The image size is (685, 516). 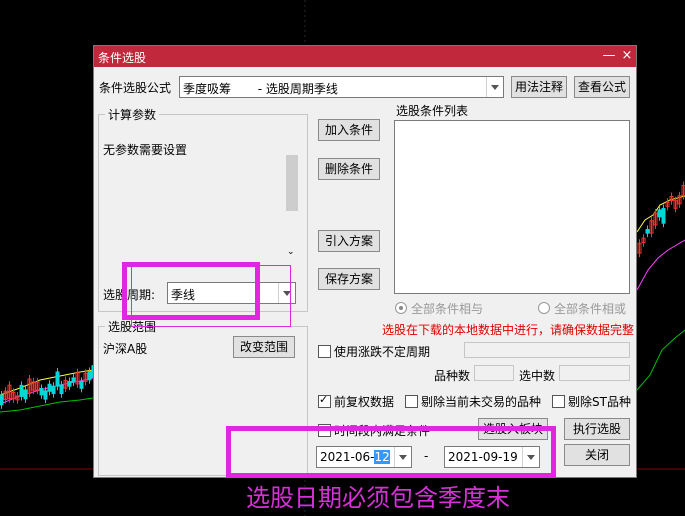 What do you see at coordinates (432, 111) in the screenshot?
I see `conditions-list-label: 选股条件列表` at bounding box center [432, 111].